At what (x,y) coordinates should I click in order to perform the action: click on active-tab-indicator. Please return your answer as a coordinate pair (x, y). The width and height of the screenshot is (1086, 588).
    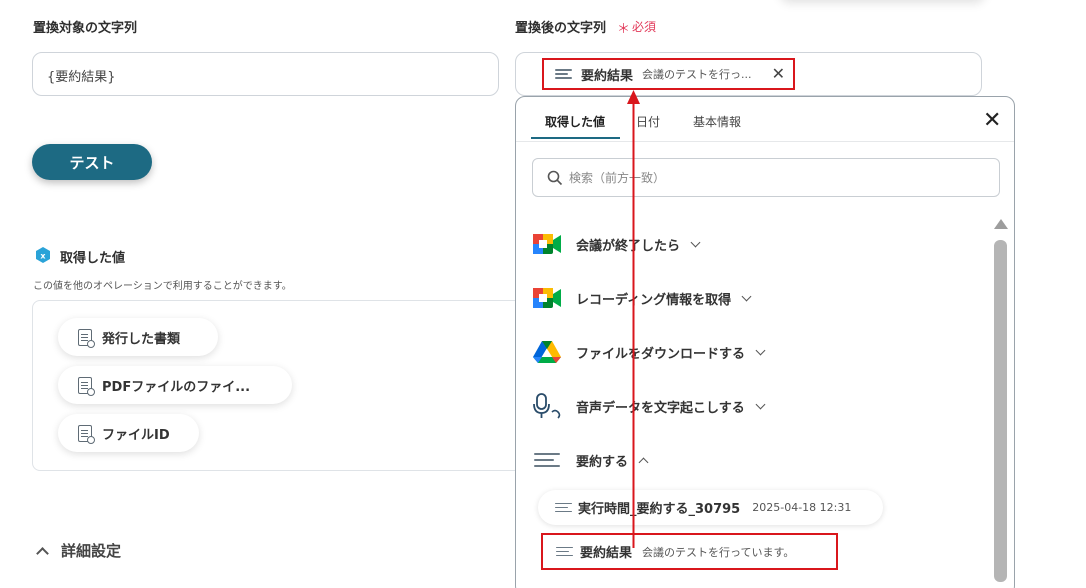
    Looking at the image, I should click on (575, 138).